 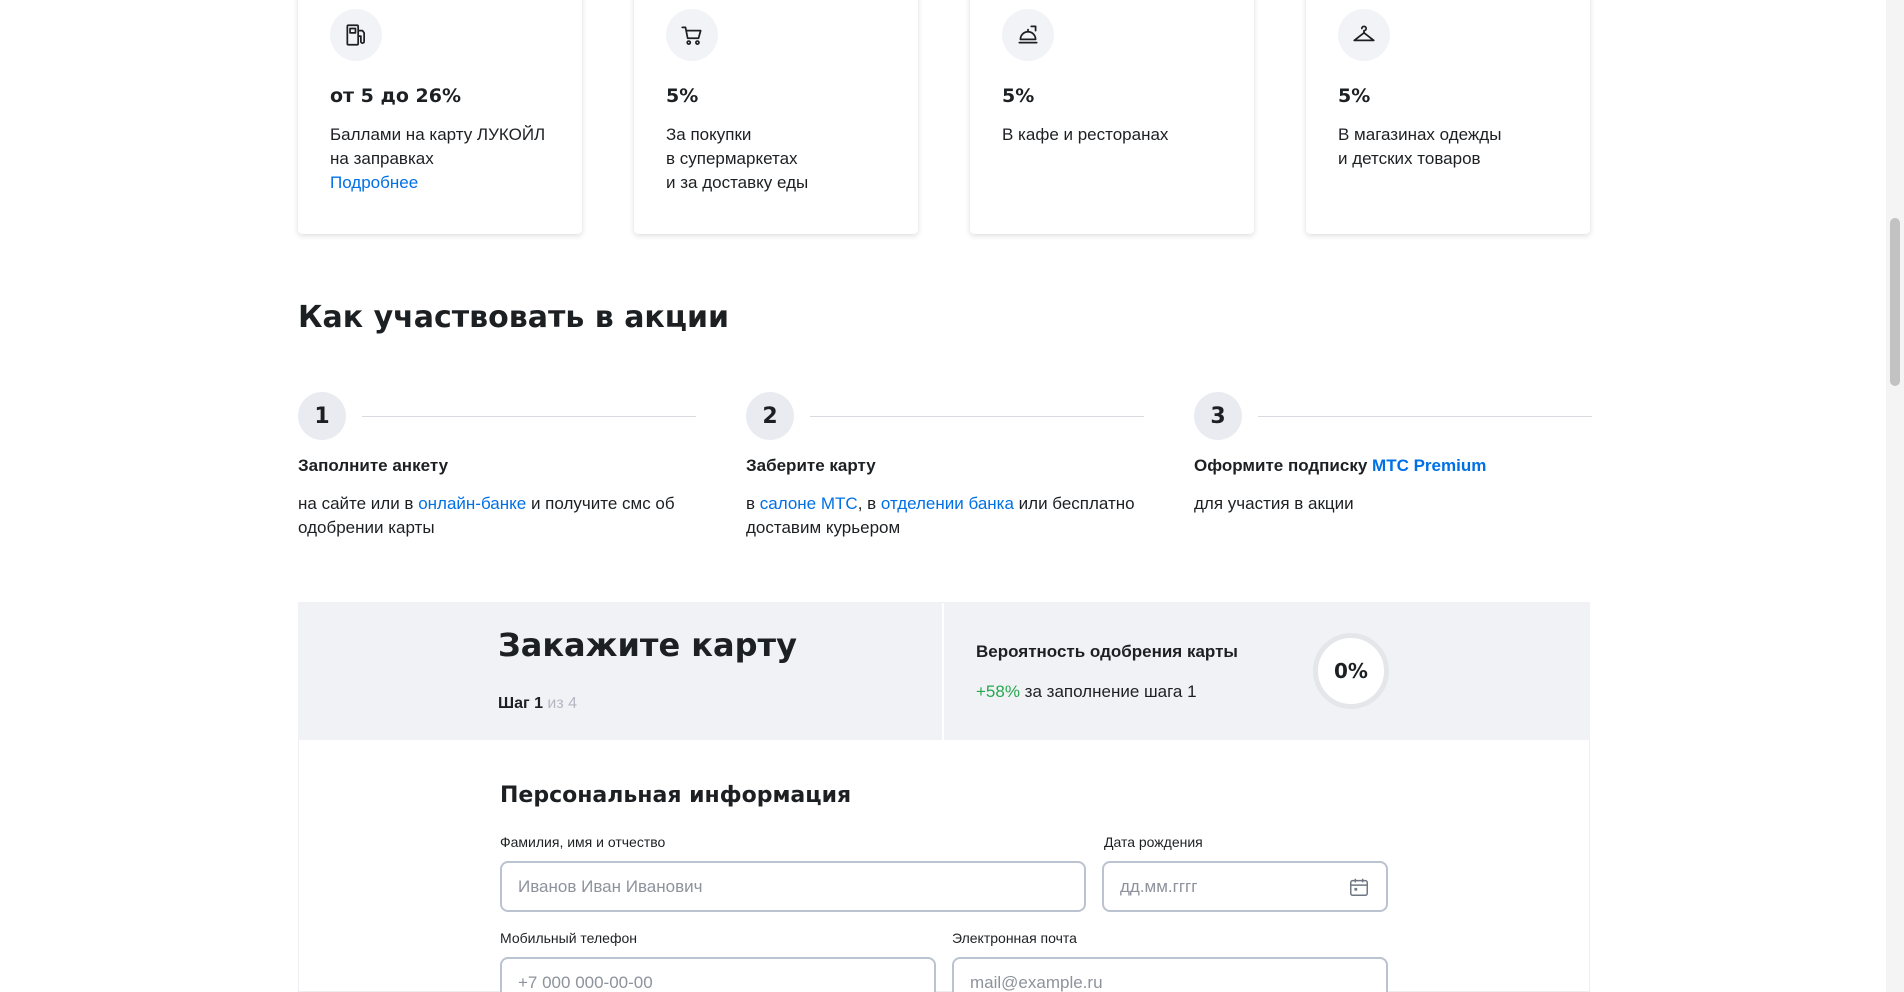 I want to click on phone-label: Мобильный телефон, so click(x=568, y=938).